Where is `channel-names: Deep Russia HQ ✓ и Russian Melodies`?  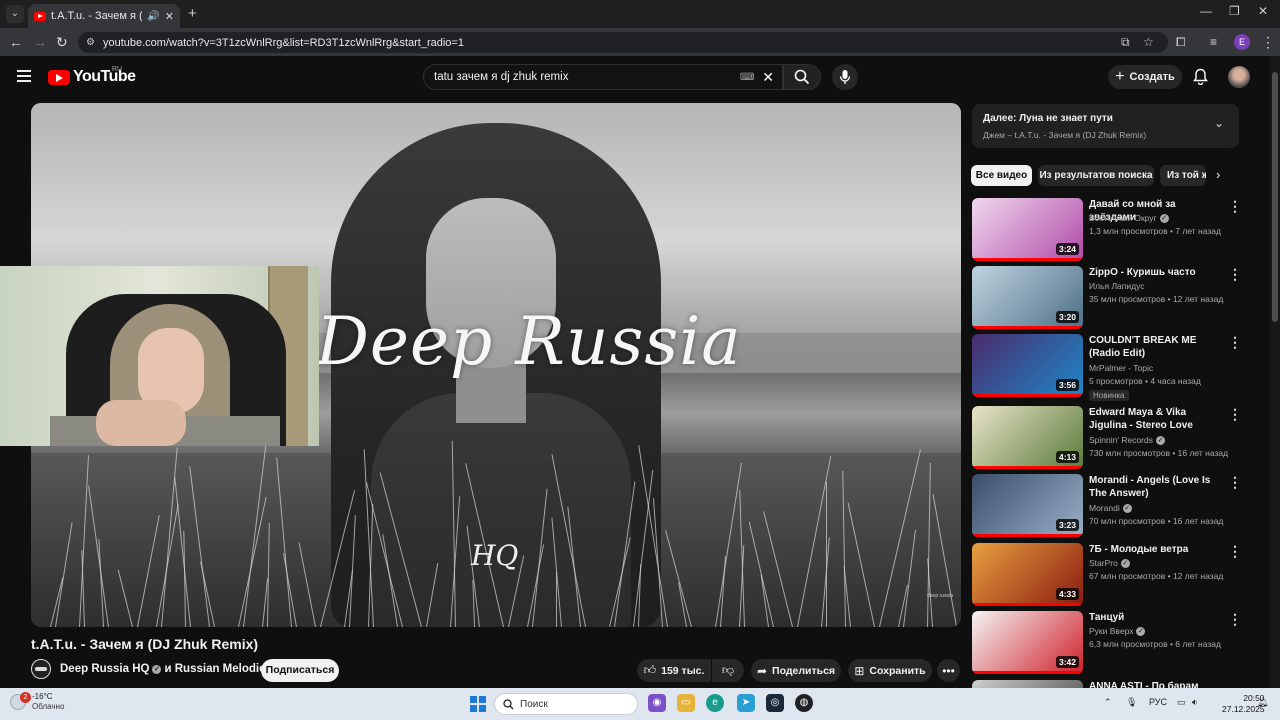
channel-names: Deep Russia HQ ✓ и Russian Melodies is located at coordinates (166, 669).